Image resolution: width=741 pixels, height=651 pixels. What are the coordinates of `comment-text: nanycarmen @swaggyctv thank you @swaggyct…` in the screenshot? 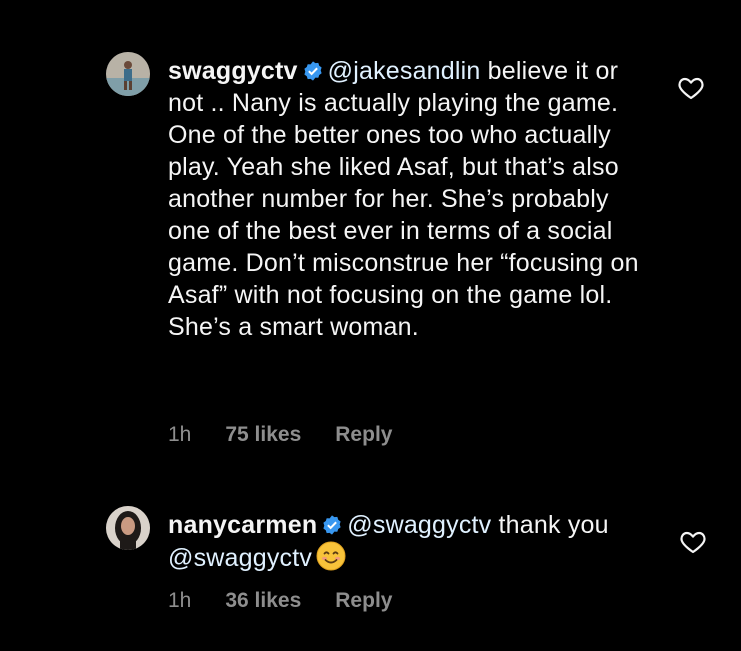 It's located at (413, 541).